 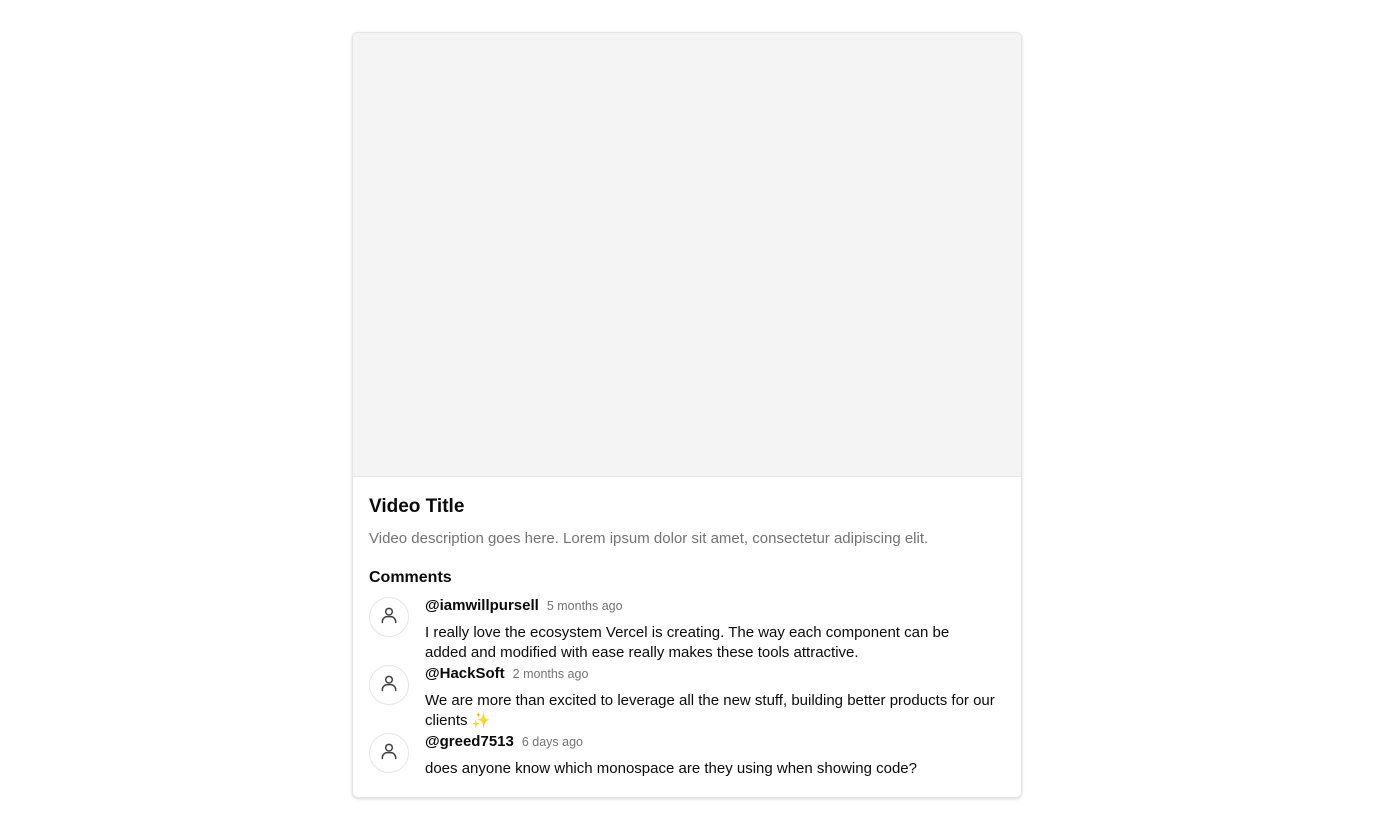 What do you see at coordinates (410, 577) in the screenshot?
I see `comments-heading: Comments` at bounding box center [410, 577].